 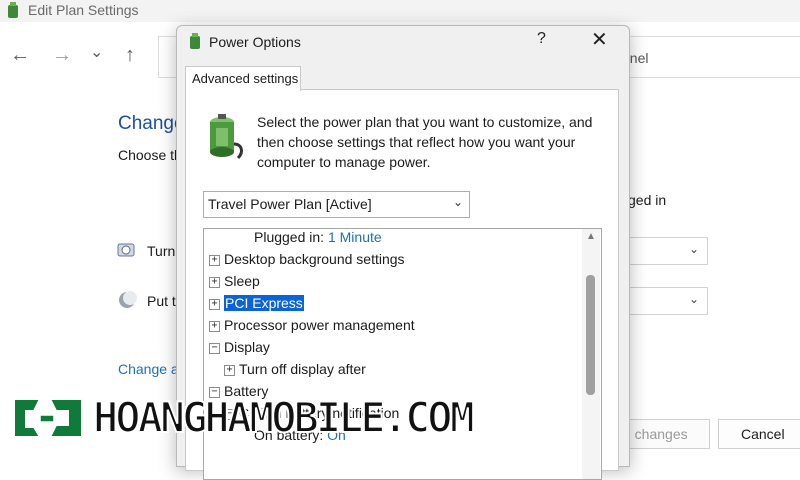 What do you see at coordinates (128, 299) in the screenshot?
I see `sleep-moon-icon` at bounding box center [128, 299].